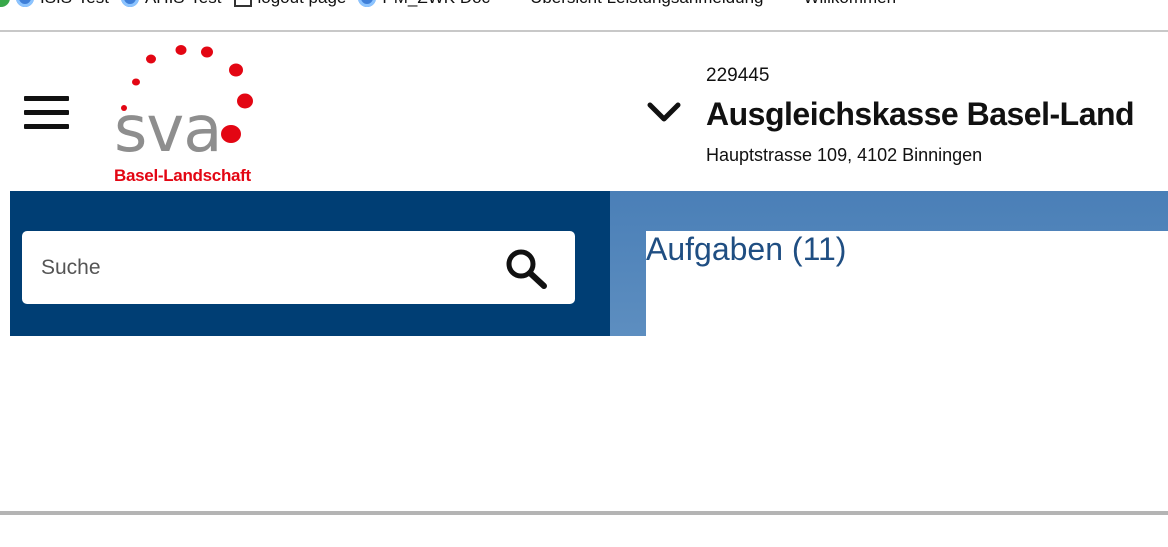  What do you see at coordinates (646, 4) in the screenshot?
I see `bookmark-label: Ubersicht Leistungsanmeldung` at bounding box center [646, 4].